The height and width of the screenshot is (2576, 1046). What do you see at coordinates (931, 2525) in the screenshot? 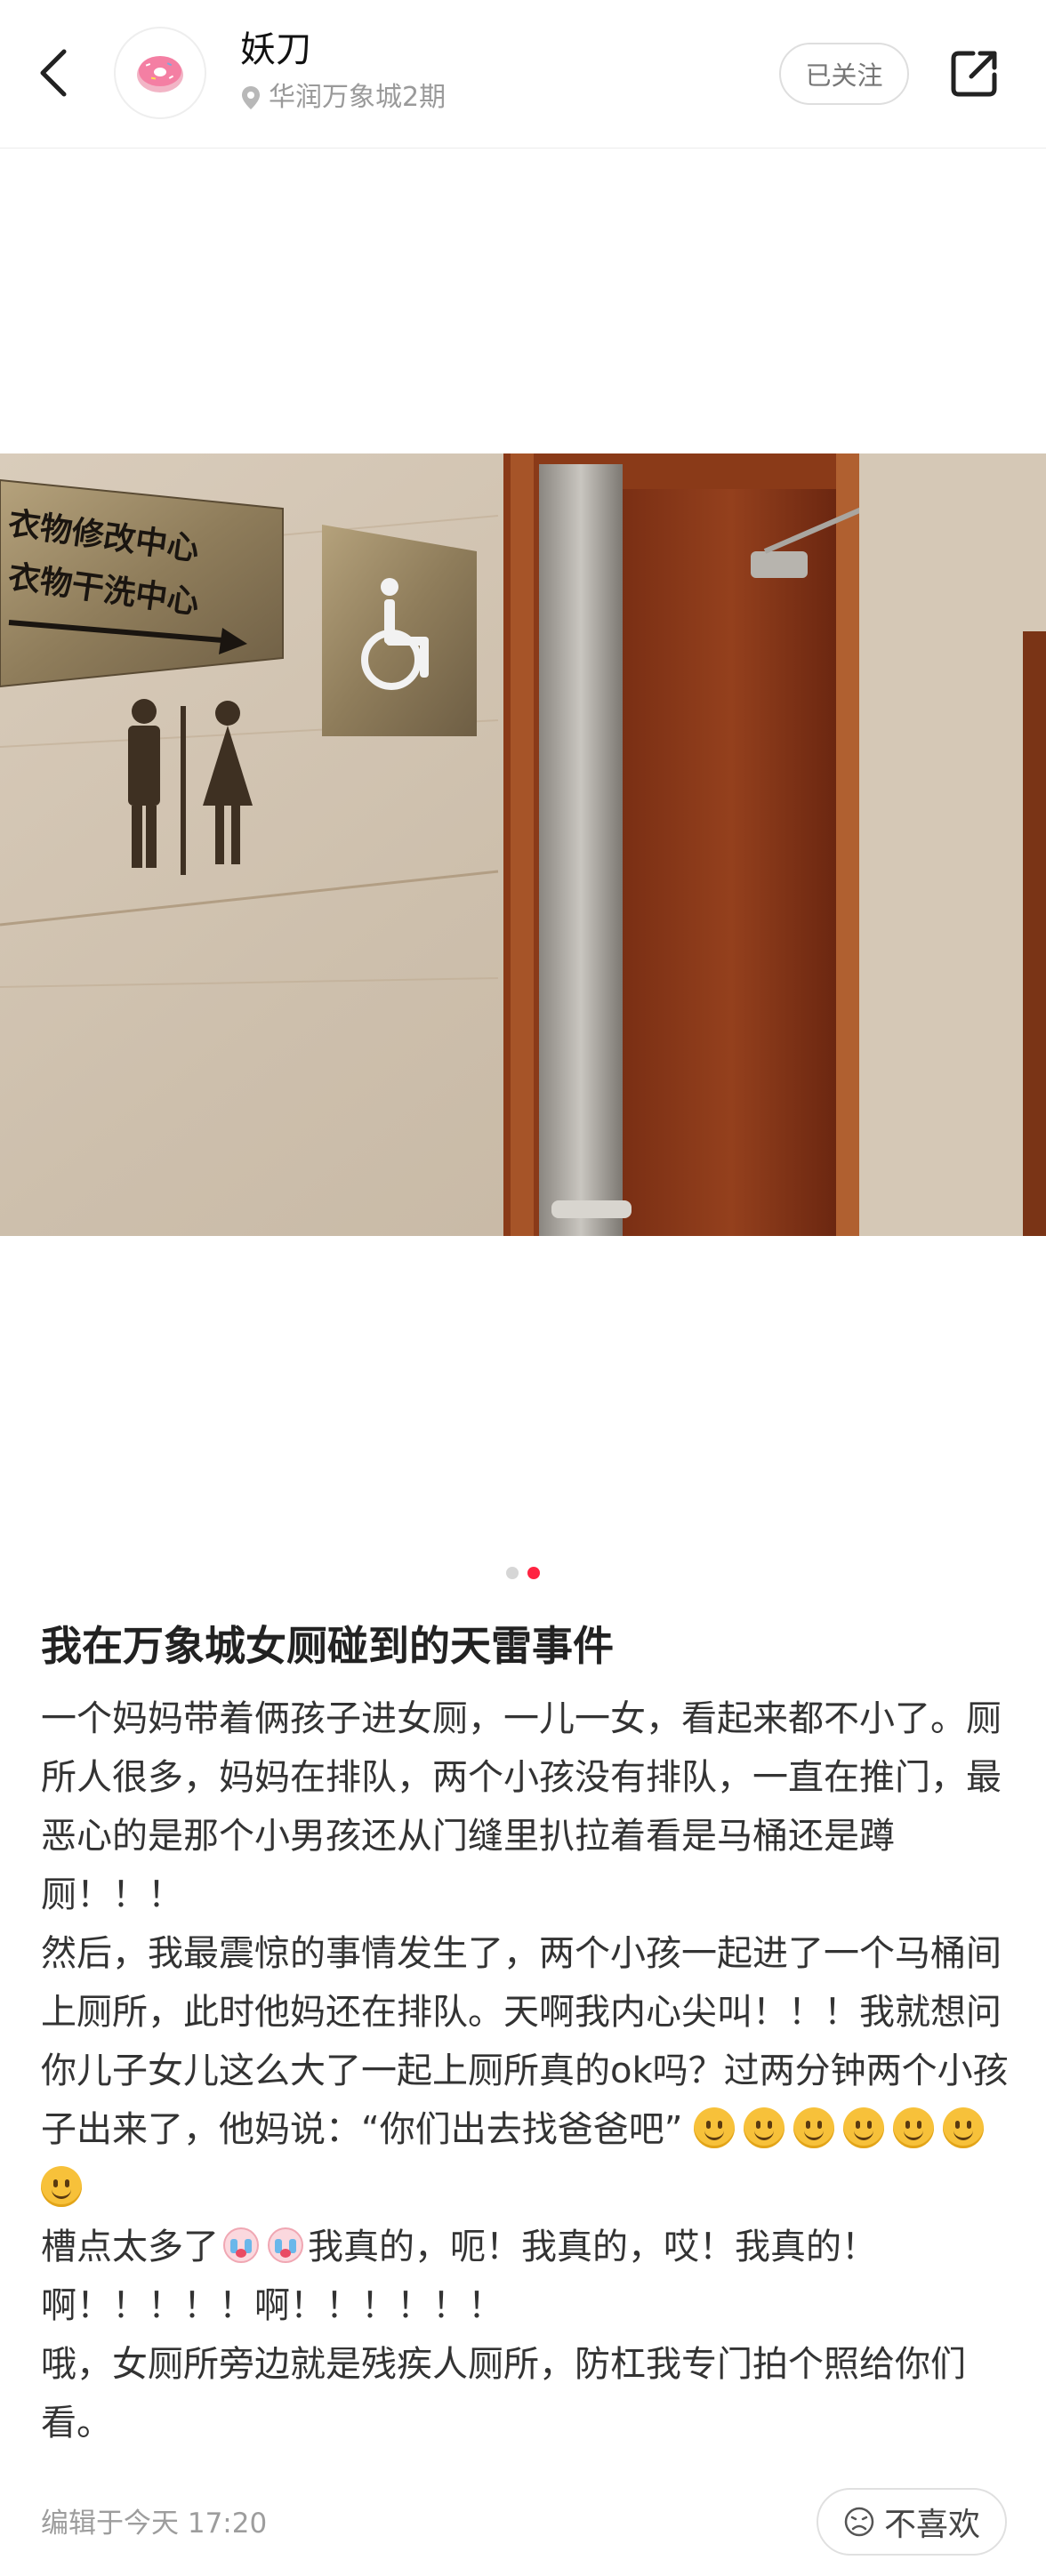
I see `dislike-label: 不喜欢` at bounding box center [931, 2525].